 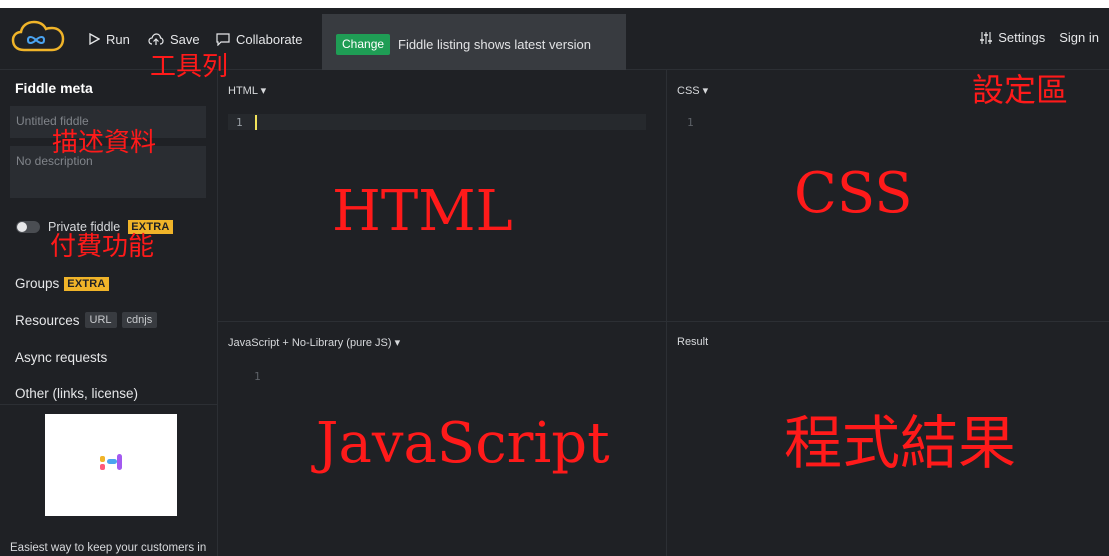 What do you see at coordinates (47, 320) in the screenshot?
I see `resources-label: Resources` at bounding box center [47, 320].